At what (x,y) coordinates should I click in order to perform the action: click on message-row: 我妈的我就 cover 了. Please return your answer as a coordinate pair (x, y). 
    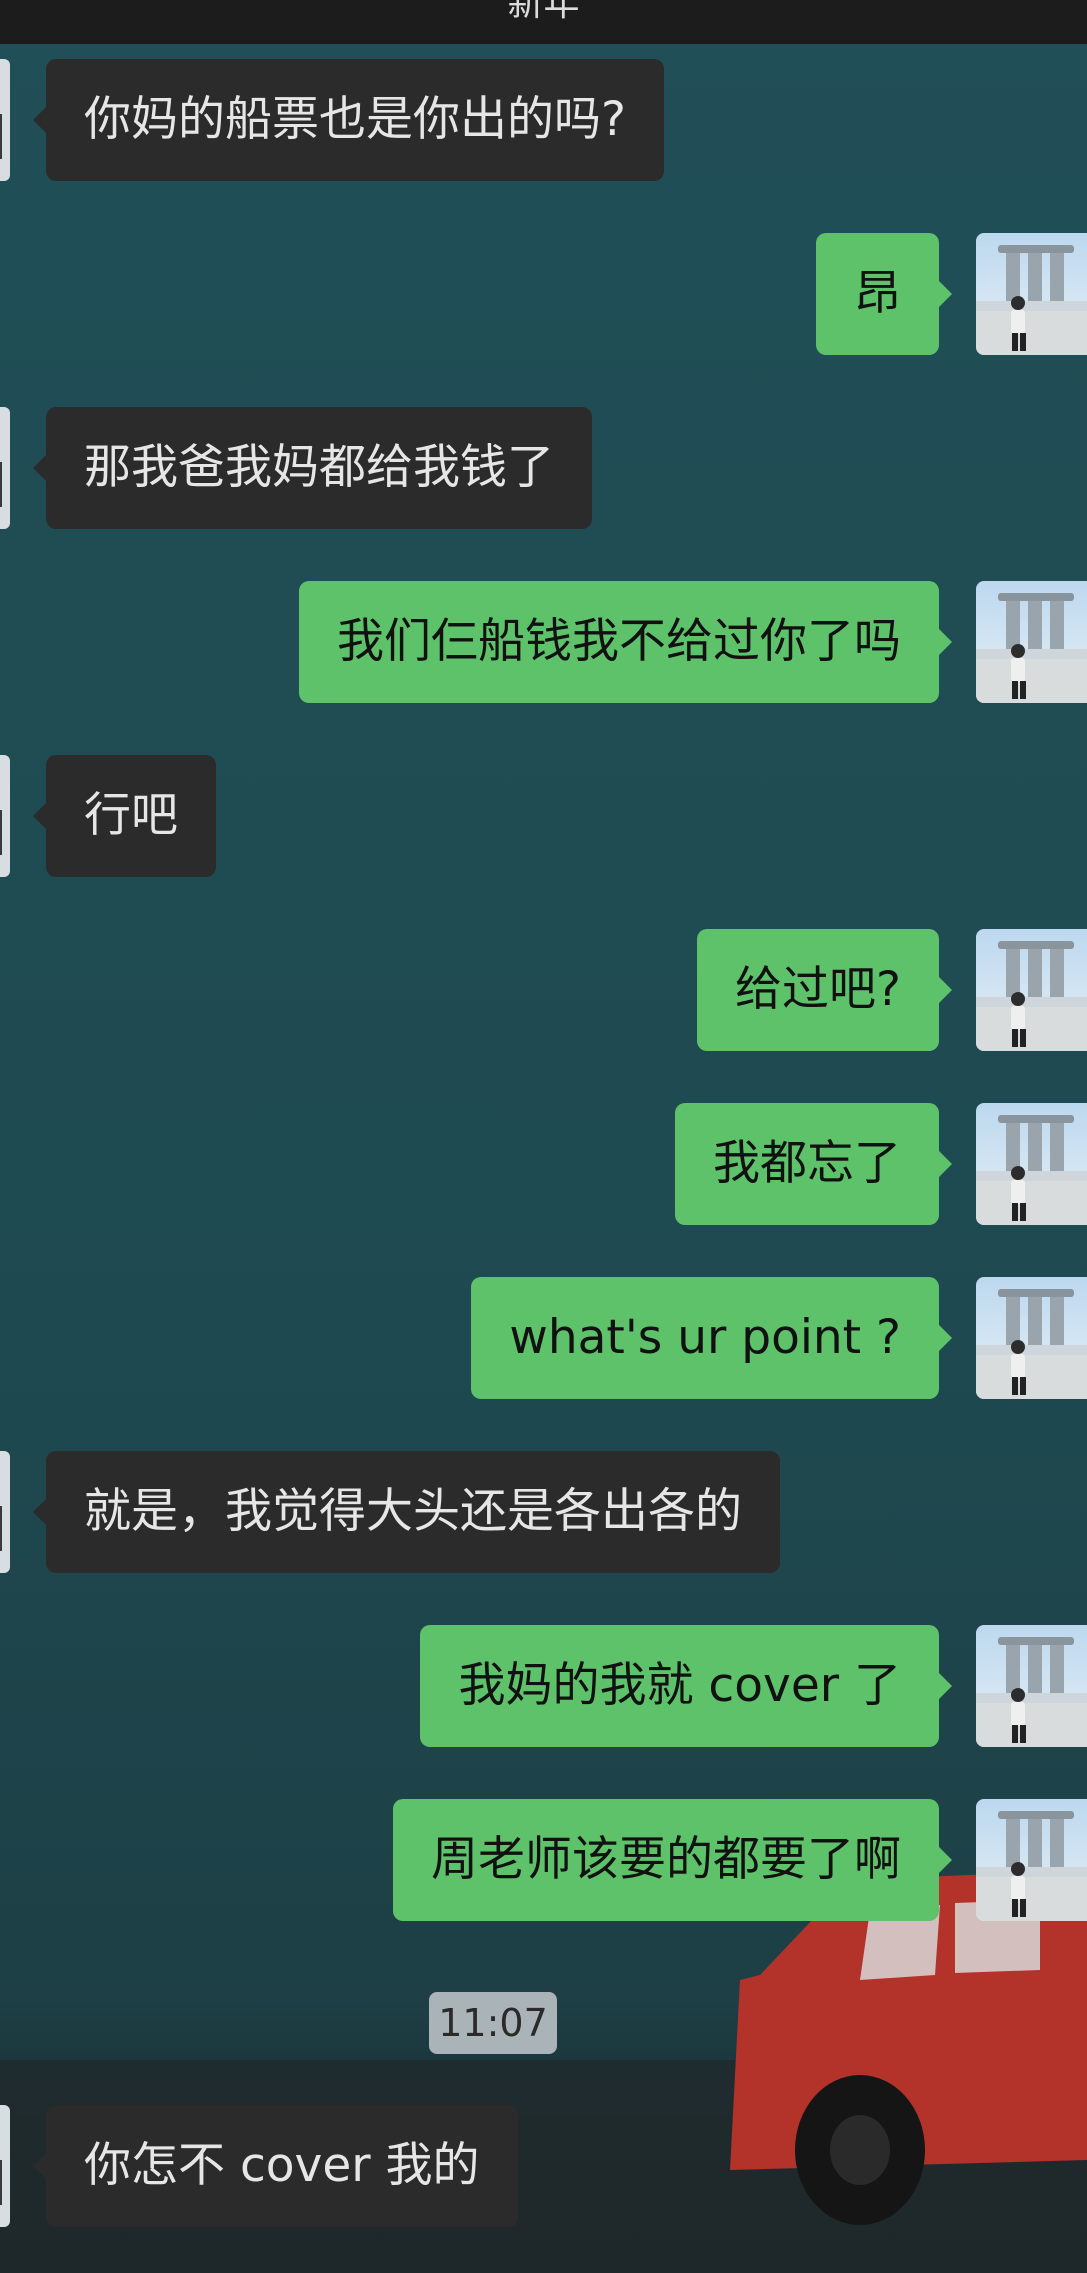
    Looking at the image, I should click on (543, 1686).